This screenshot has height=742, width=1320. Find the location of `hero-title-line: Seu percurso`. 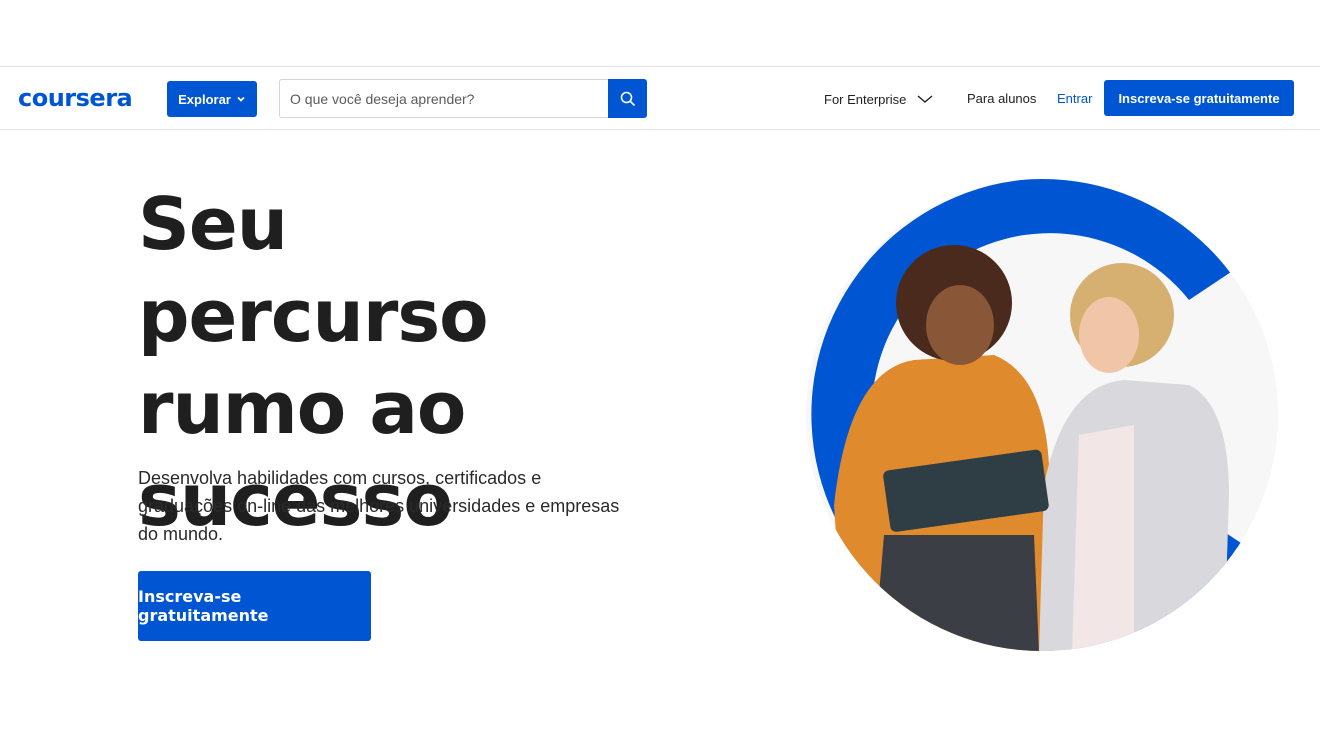

hero-title-line: Seu percurso is located at coordinates (313, 270).